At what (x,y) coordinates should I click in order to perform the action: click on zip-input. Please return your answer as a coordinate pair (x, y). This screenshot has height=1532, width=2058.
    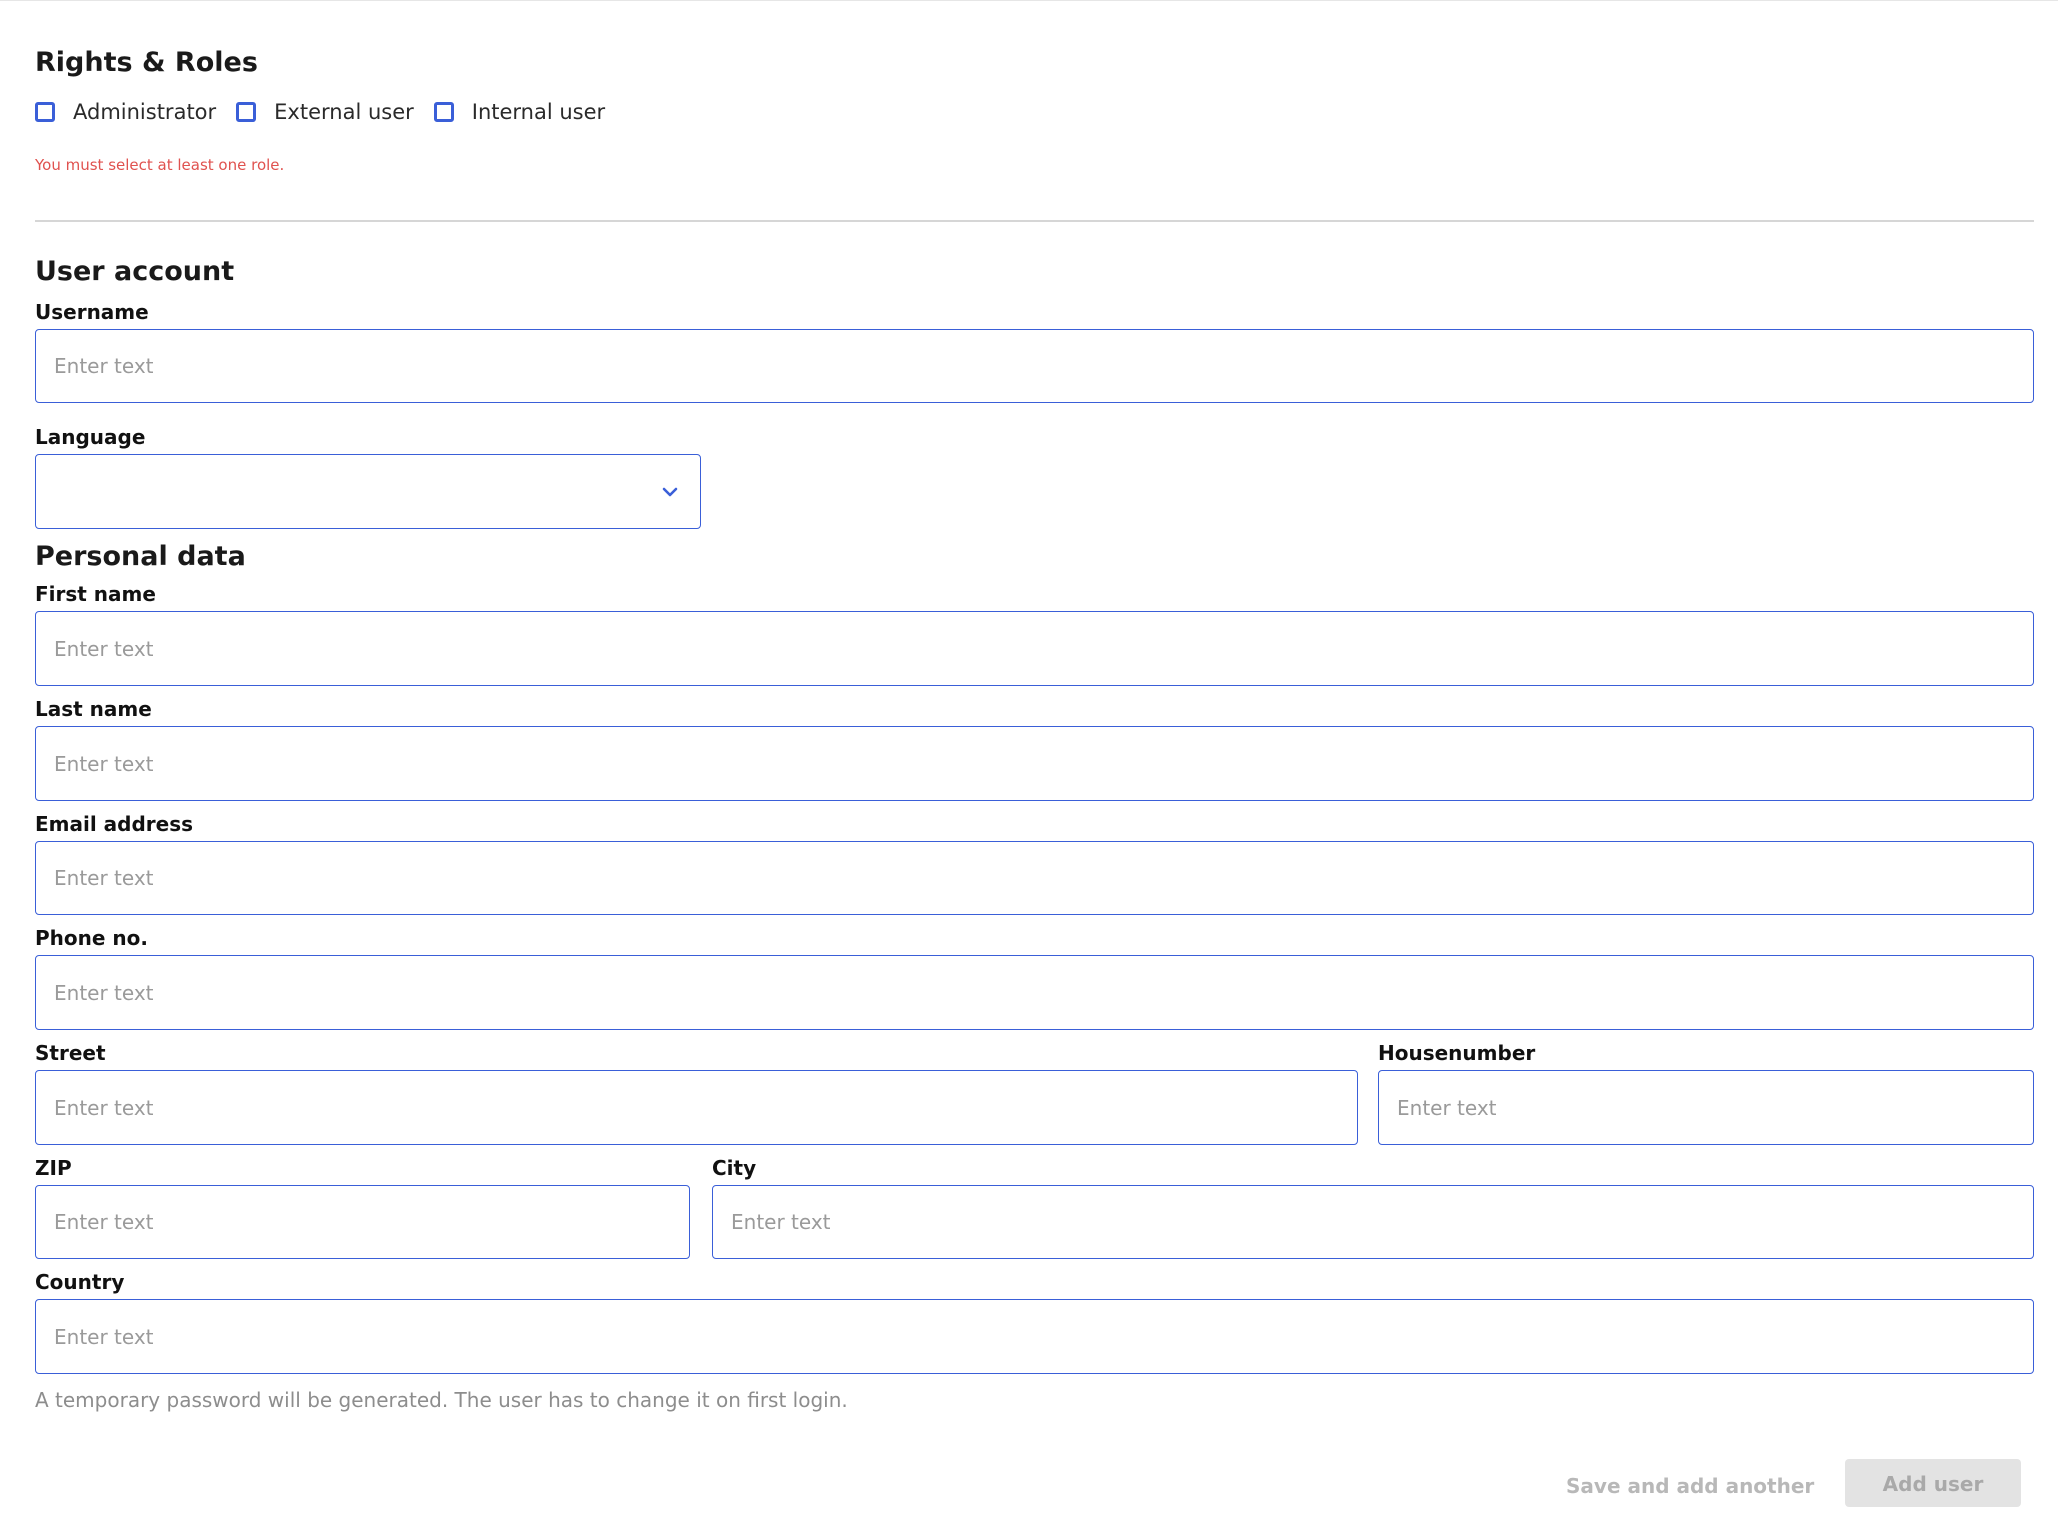
    Looking at the image, I should click on (362, 1222).